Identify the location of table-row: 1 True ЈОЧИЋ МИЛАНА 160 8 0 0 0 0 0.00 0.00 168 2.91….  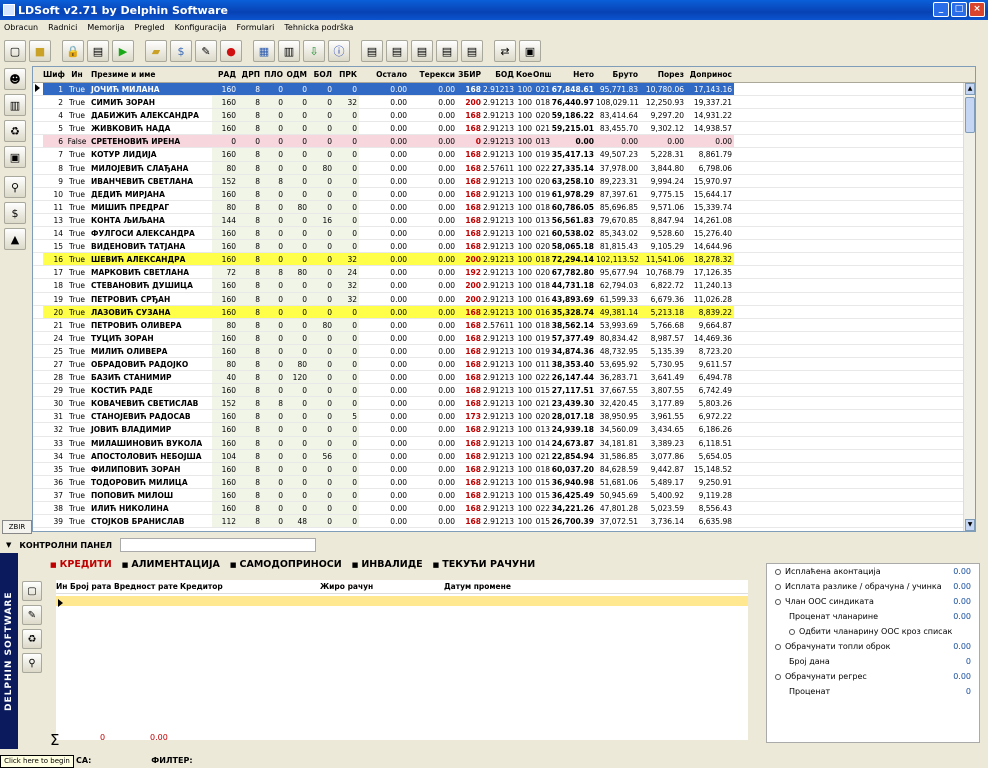
(504, 90).